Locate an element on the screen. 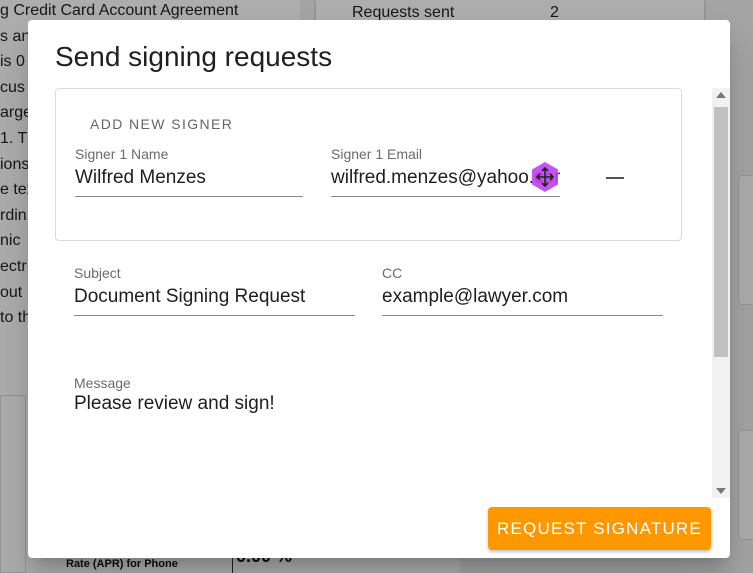 The image size is (753, 573). cc-input: example@lawyer.com is located at coordinates (522, 301).